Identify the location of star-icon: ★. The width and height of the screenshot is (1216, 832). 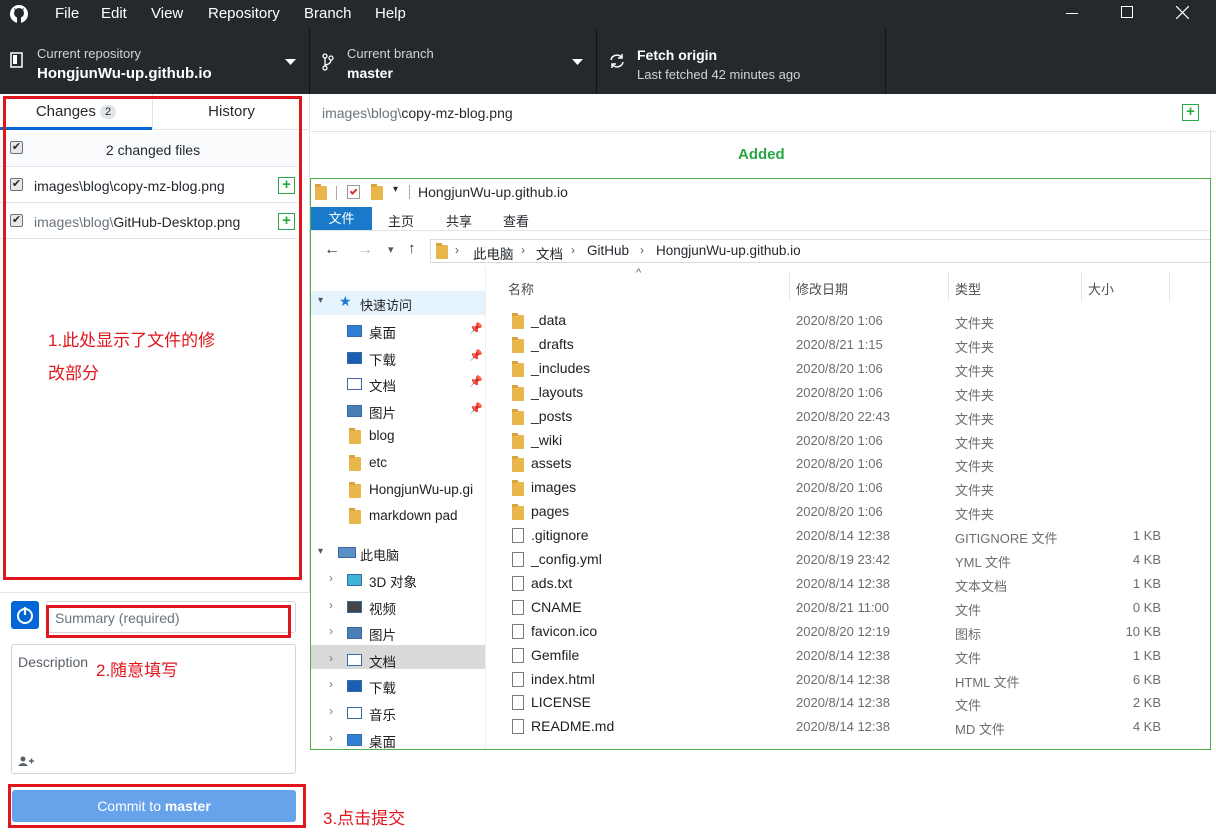
(345, 301).